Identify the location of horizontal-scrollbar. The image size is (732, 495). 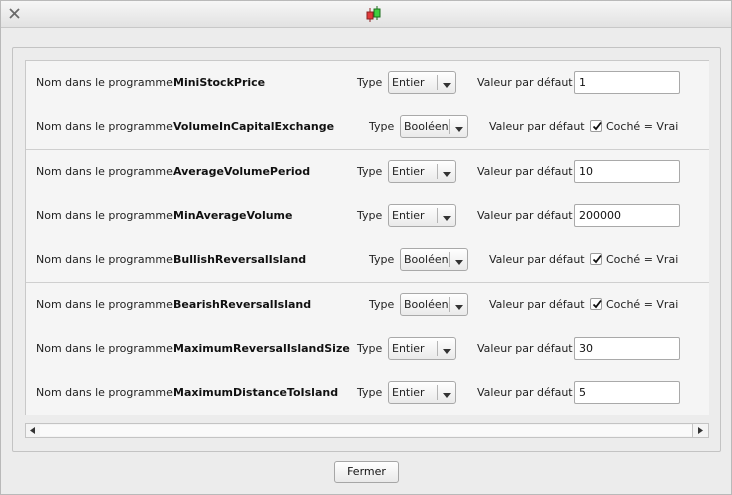
(367, 430).